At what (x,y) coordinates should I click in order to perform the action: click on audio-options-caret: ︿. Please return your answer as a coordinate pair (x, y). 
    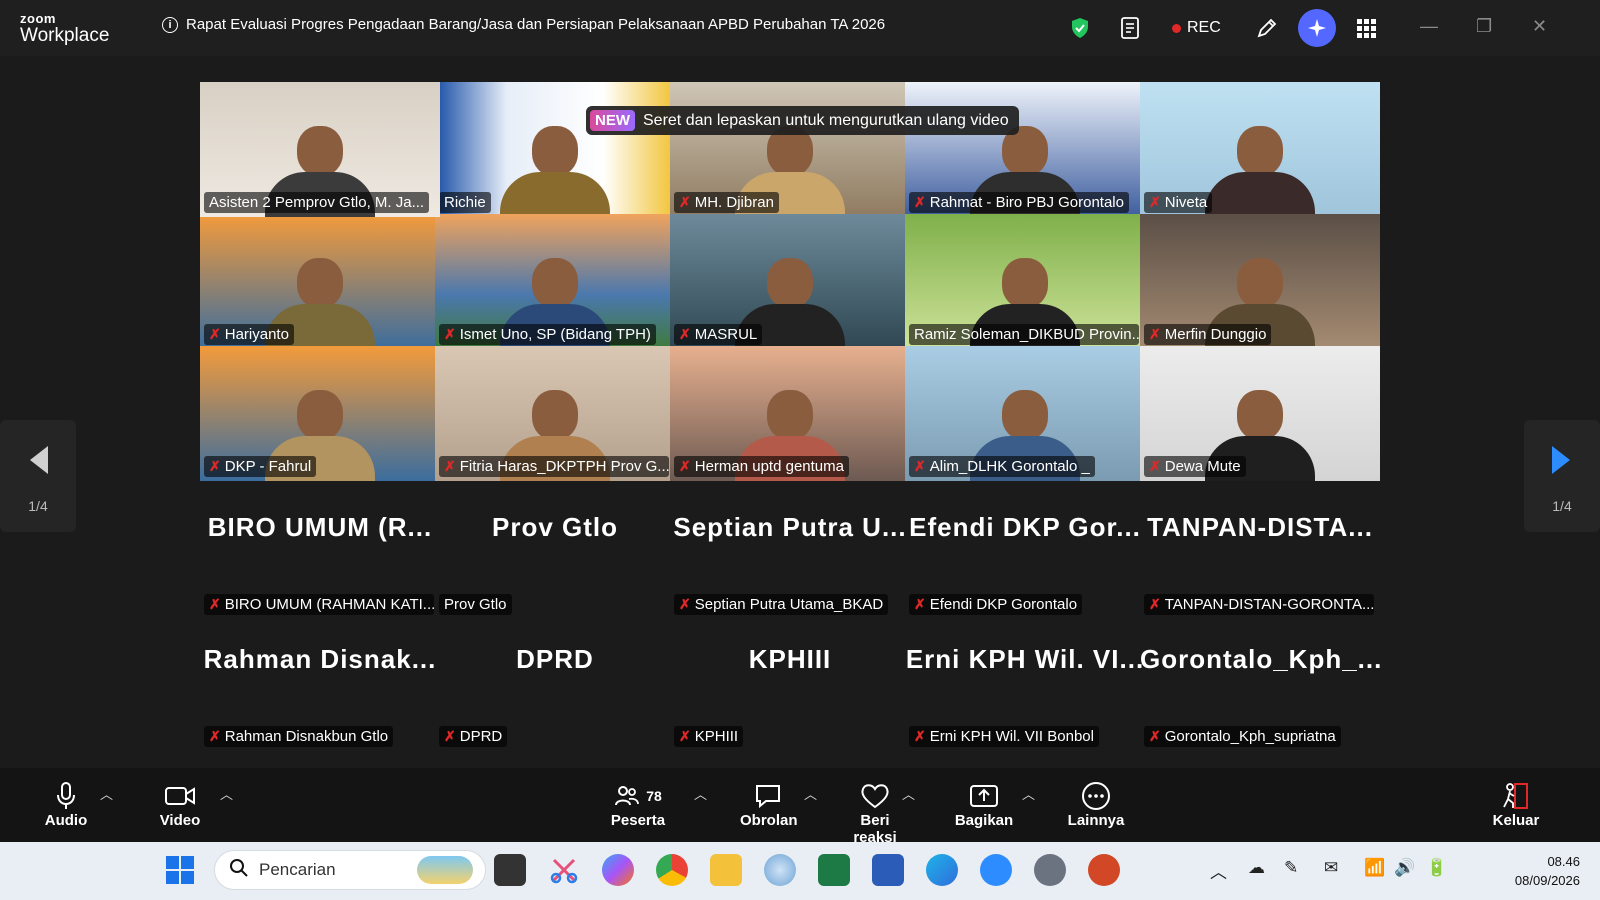
    Looking at the image, I should click on (106, 793).